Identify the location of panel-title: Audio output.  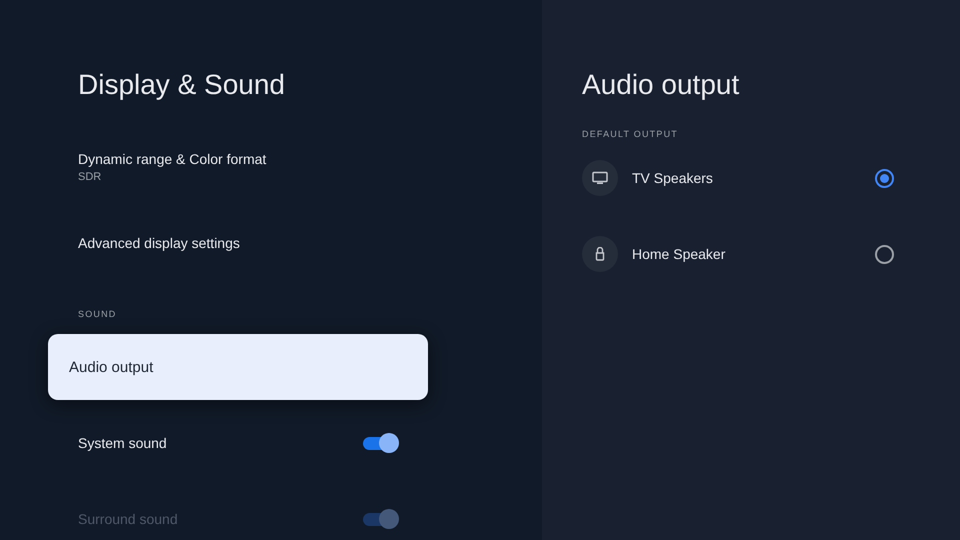
(661, 85).